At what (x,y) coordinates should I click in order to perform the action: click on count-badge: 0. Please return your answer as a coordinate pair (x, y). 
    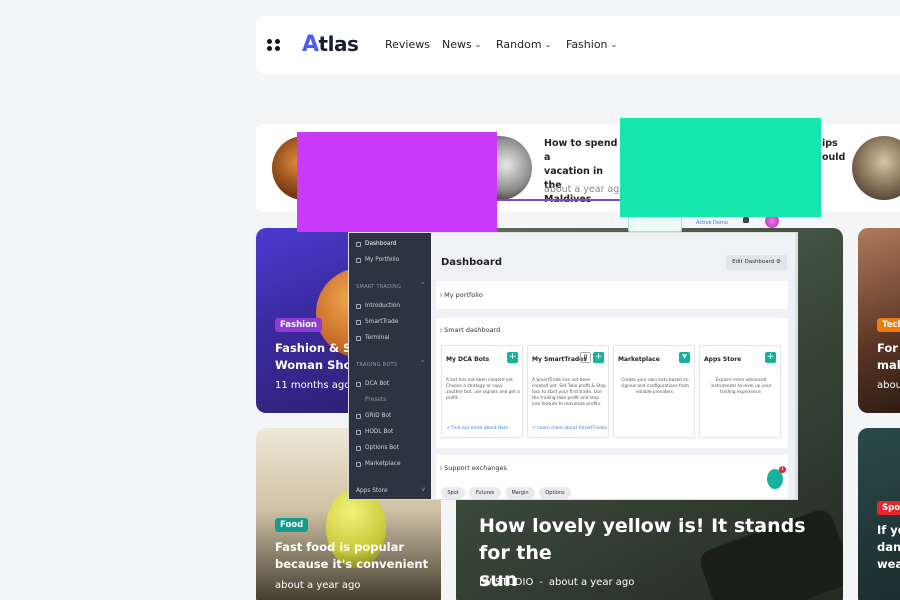
    Looking at the image, I should click on (585, 357).